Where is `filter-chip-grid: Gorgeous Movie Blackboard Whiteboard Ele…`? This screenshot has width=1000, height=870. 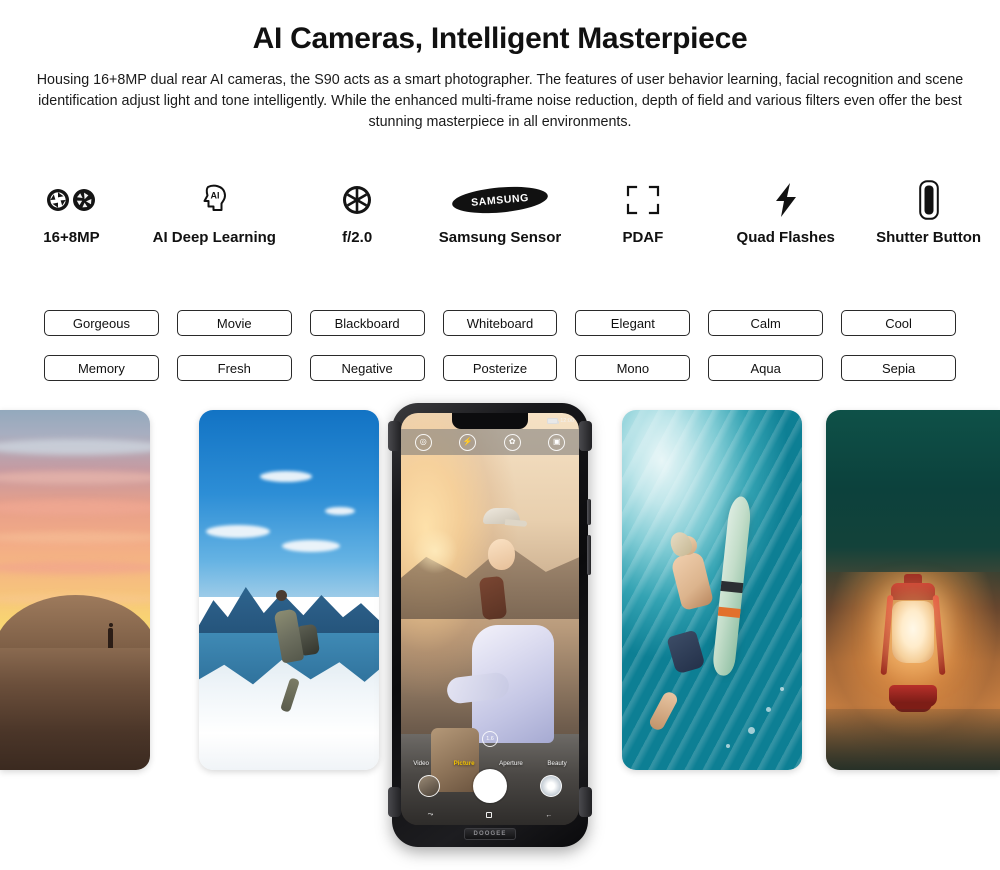
filter-chip-grid: Gorgeous Movie Blackboard Whiteboard Ele… is located at coordinates (500, 345).